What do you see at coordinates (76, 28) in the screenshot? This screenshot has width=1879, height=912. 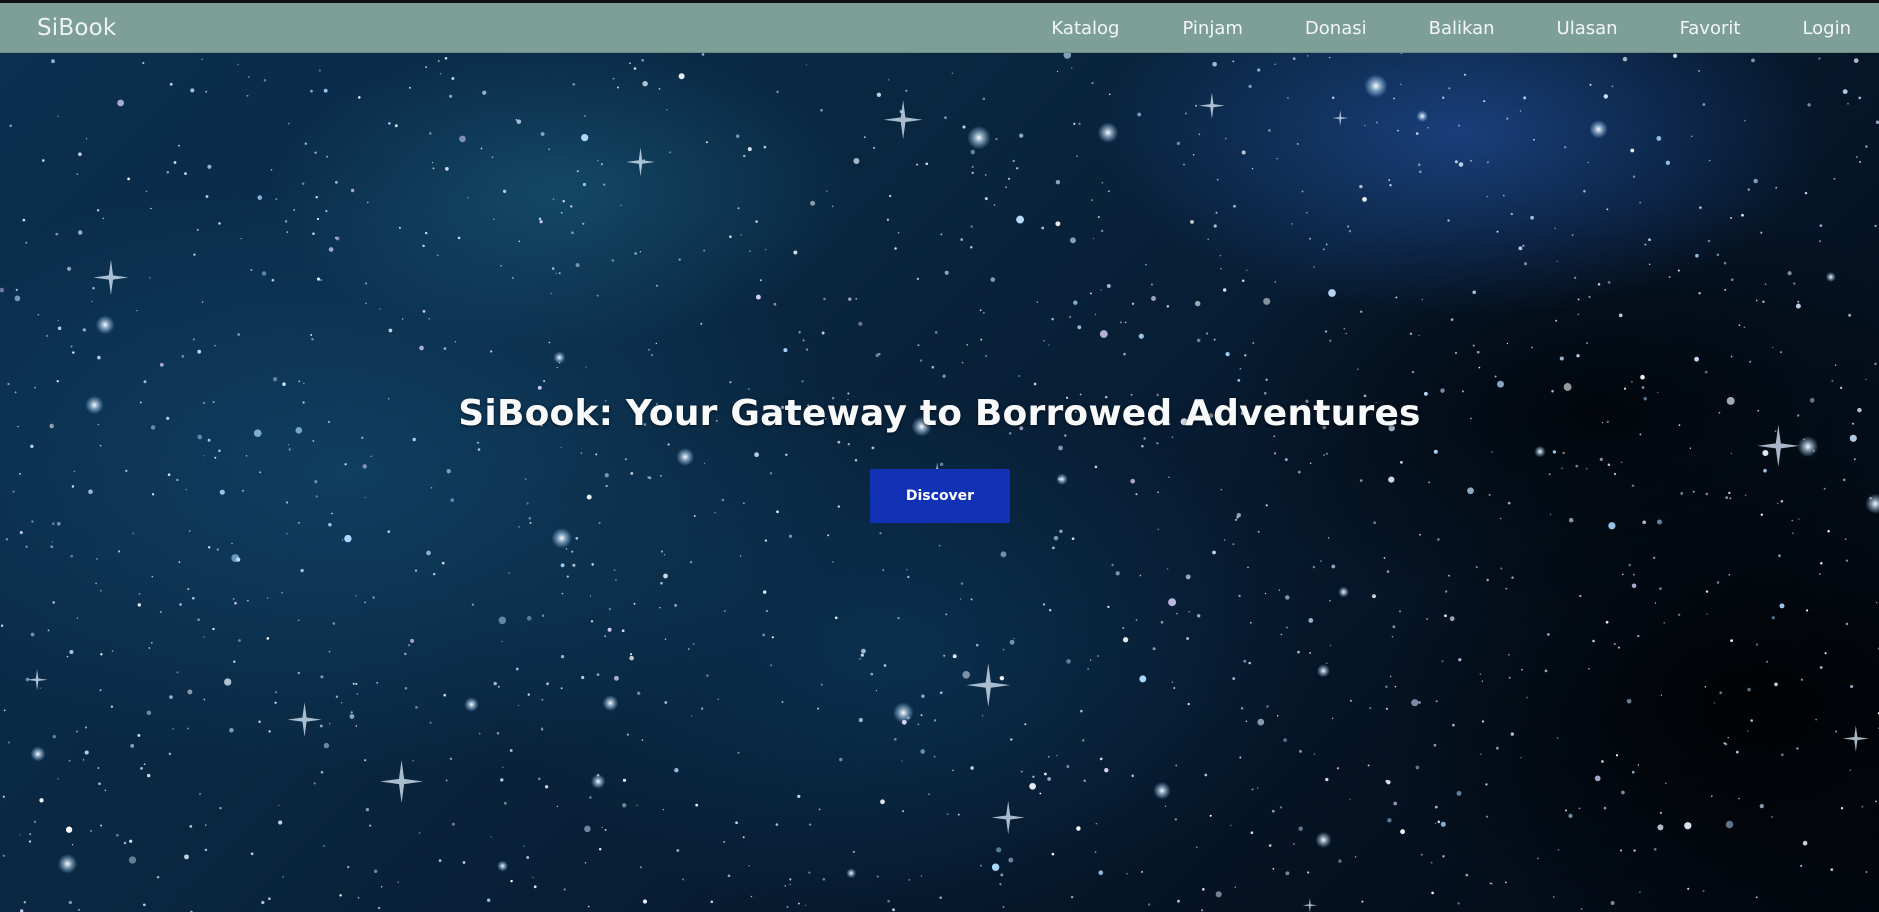 I see `brand-logo-link: SiBook` at bounding box center [76, 28].